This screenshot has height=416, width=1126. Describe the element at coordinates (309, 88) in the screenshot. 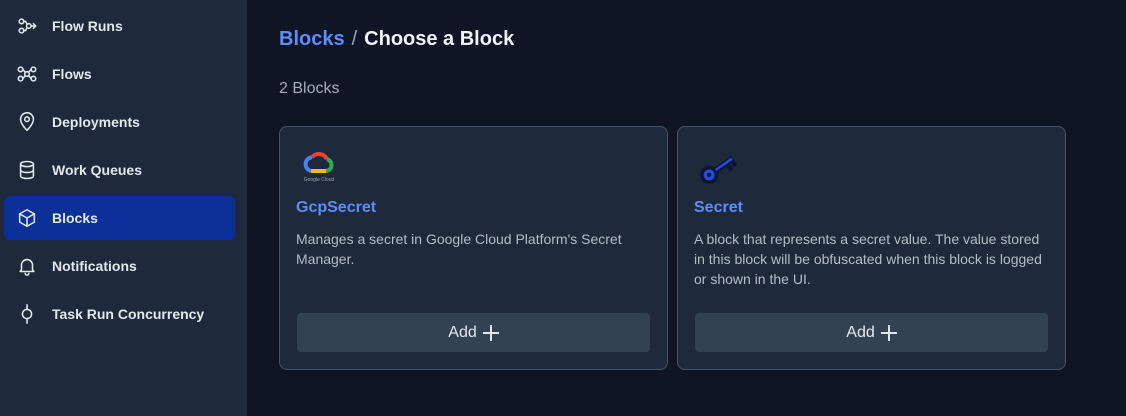

I see `blocks-count: 2 Blocks` at that location.